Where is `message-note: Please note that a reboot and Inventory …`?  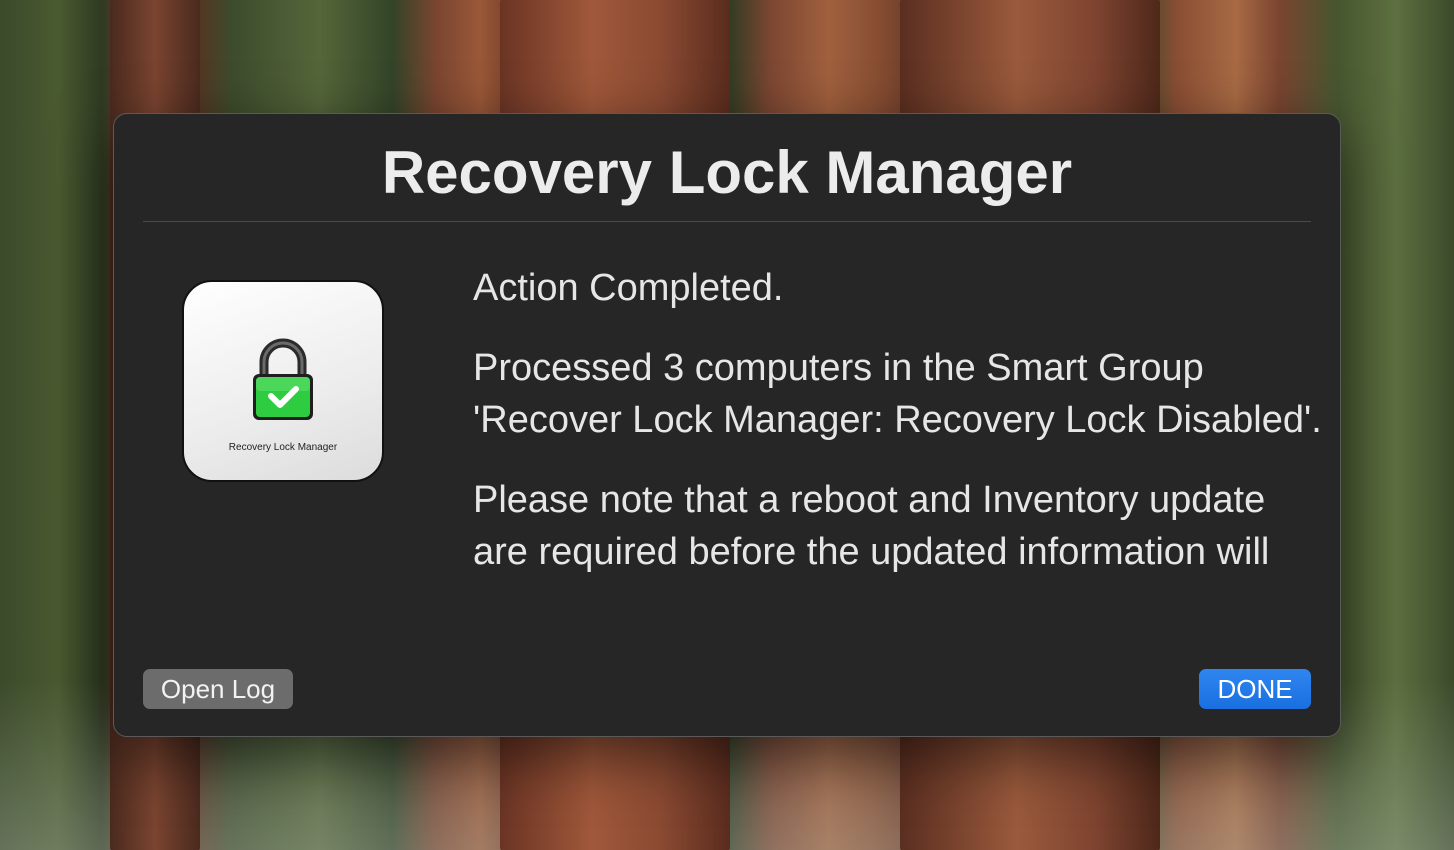
message-note: Please note that a reboot and Inventory … is located at coordinates (871, 526).